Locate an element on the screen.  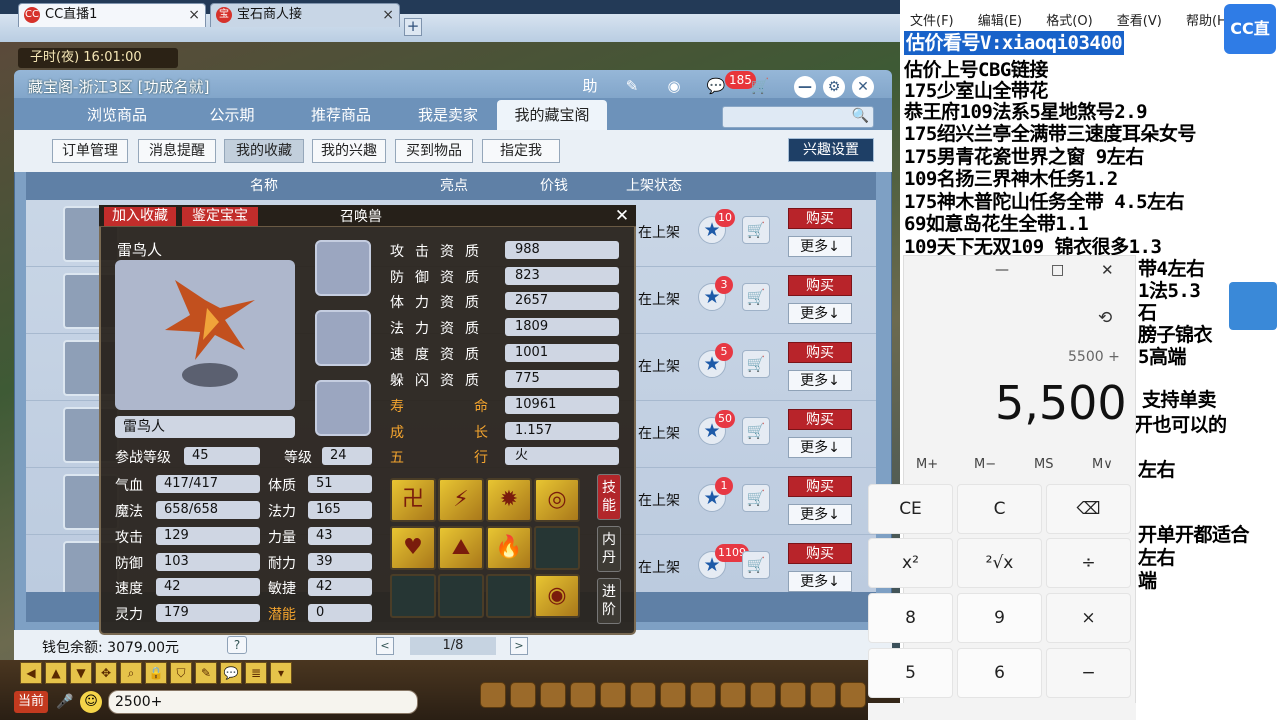
bell-icon is located at coordinates (703, 695).